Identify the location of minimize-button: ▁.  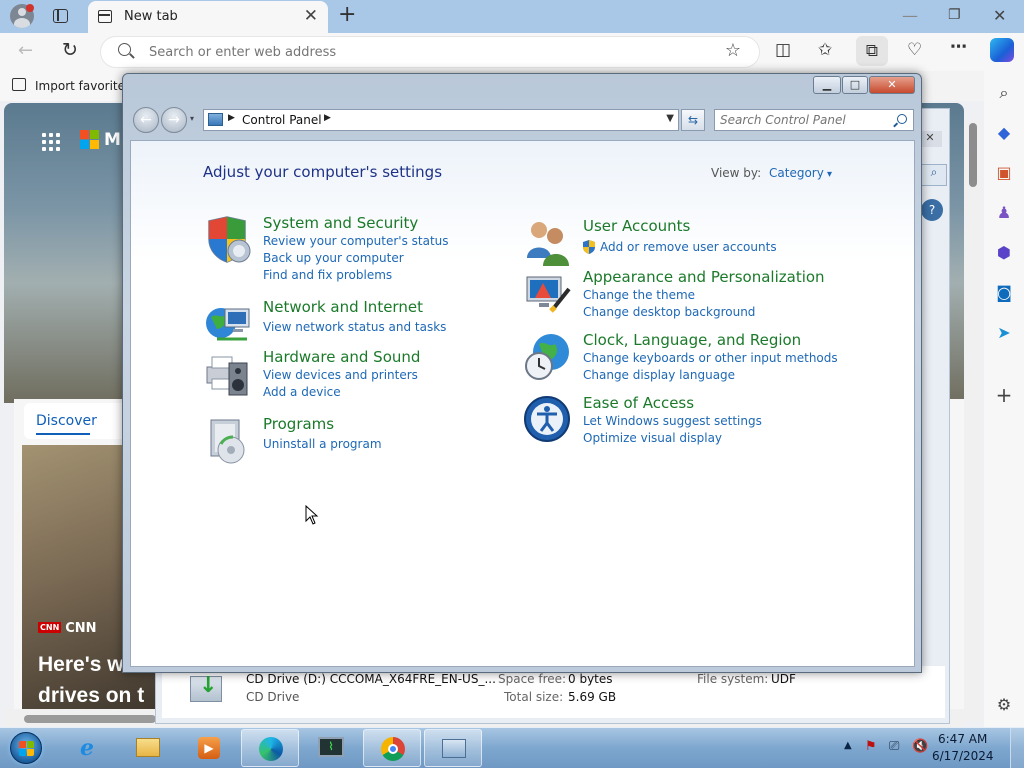
(827, 85).